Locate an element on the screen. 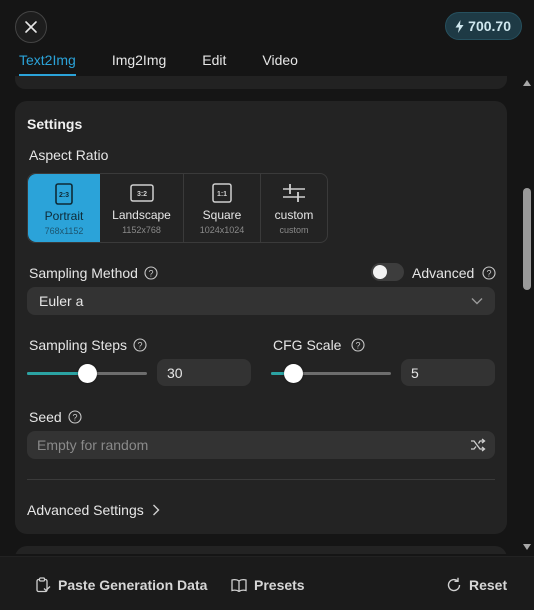 Image resolution: width=534 pixels, height=610 pixels. reset-label: Reset is located at coordinates (488, 585).